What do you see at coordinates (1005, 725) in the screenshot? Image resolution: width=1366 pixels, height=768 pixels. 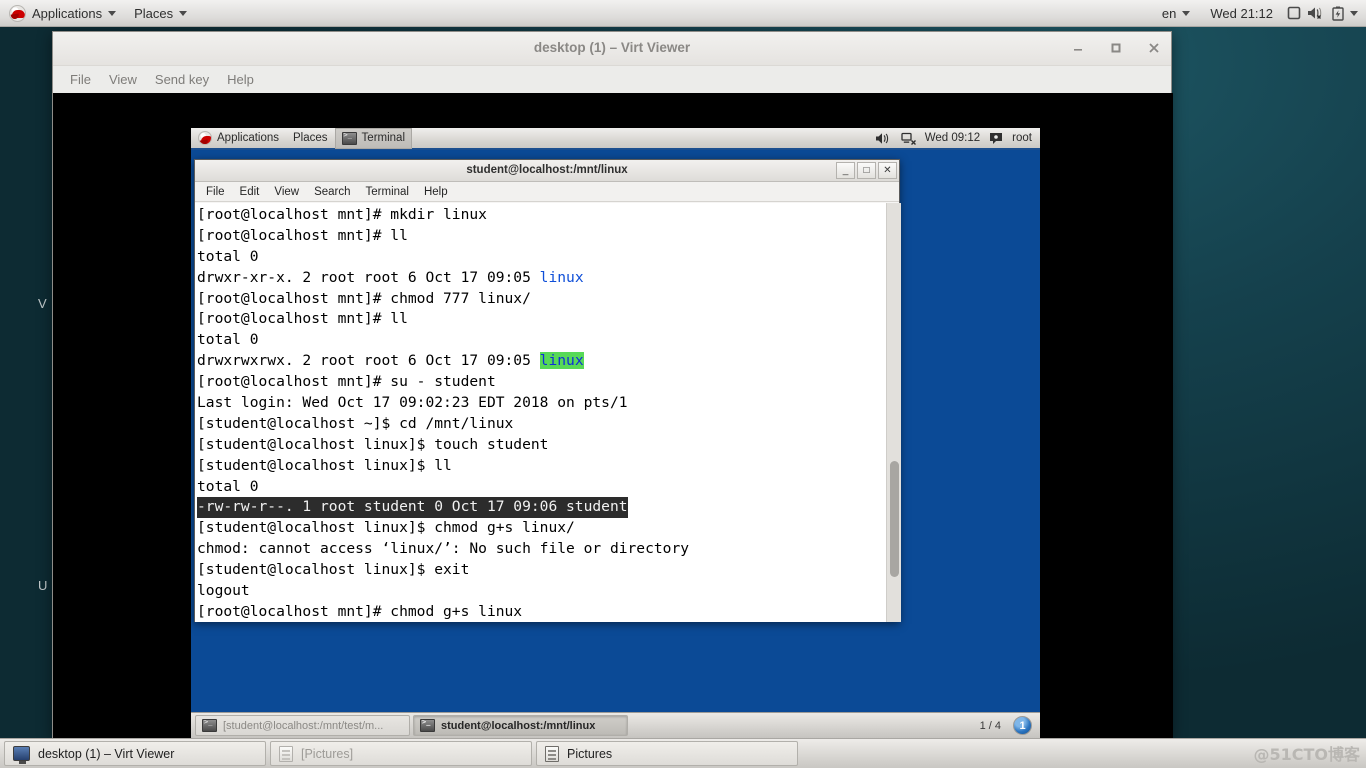 I see `workspace-switcher: 1 / 4 1` at bounding box center [1005, 725].